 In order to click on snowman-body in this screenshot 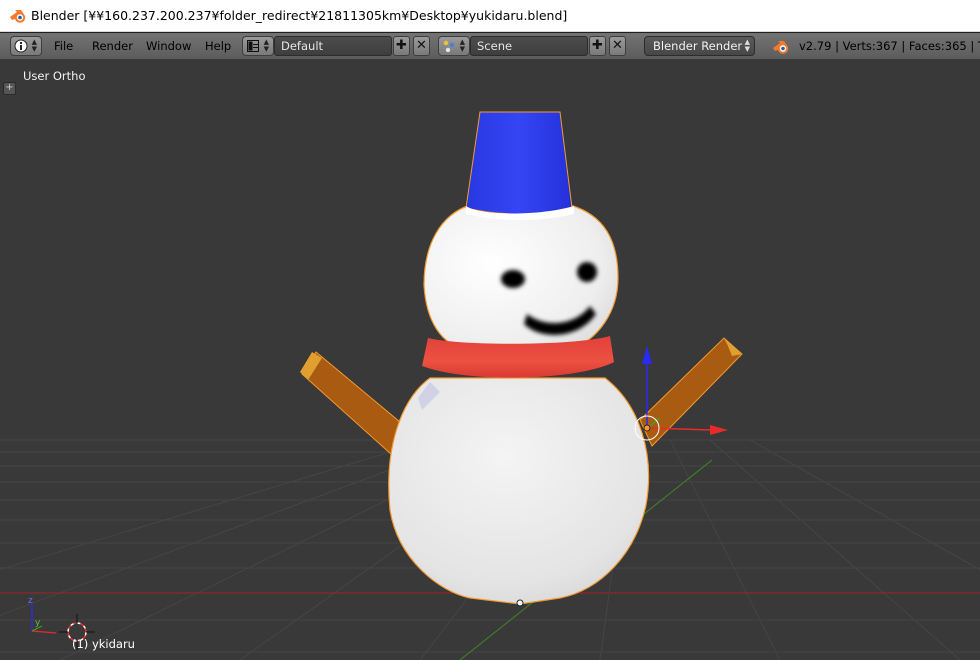, I will do `click(519, 491)`.